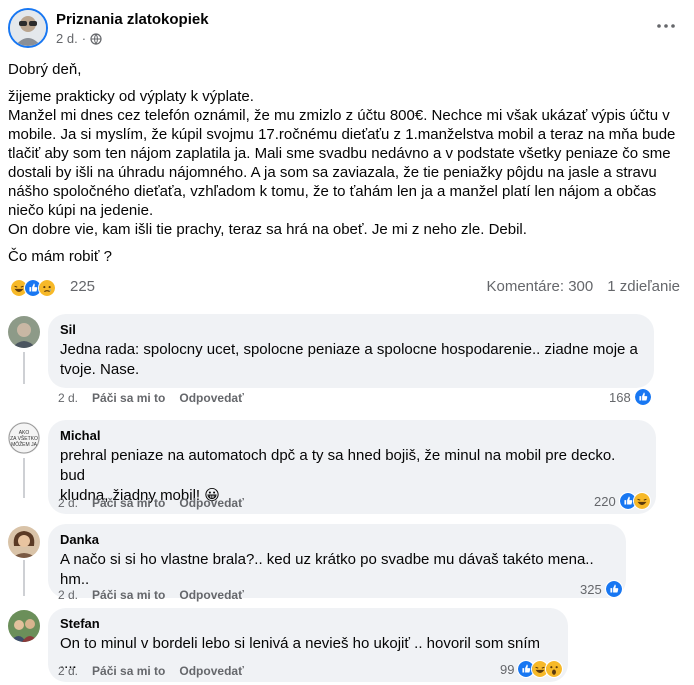 Image resolution: width=694 pixels, height=685 pixels. What do you see at coordinates (539, 286) in the screenshot?
I see `comments-count: Komentáre: 300` at bounding box center [539, 286].